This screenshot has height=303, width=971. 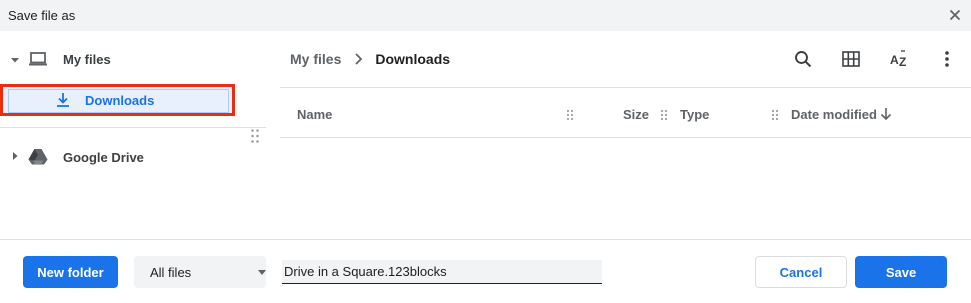 I want to click on arrow-down-icon, so click(x=886, y=114).